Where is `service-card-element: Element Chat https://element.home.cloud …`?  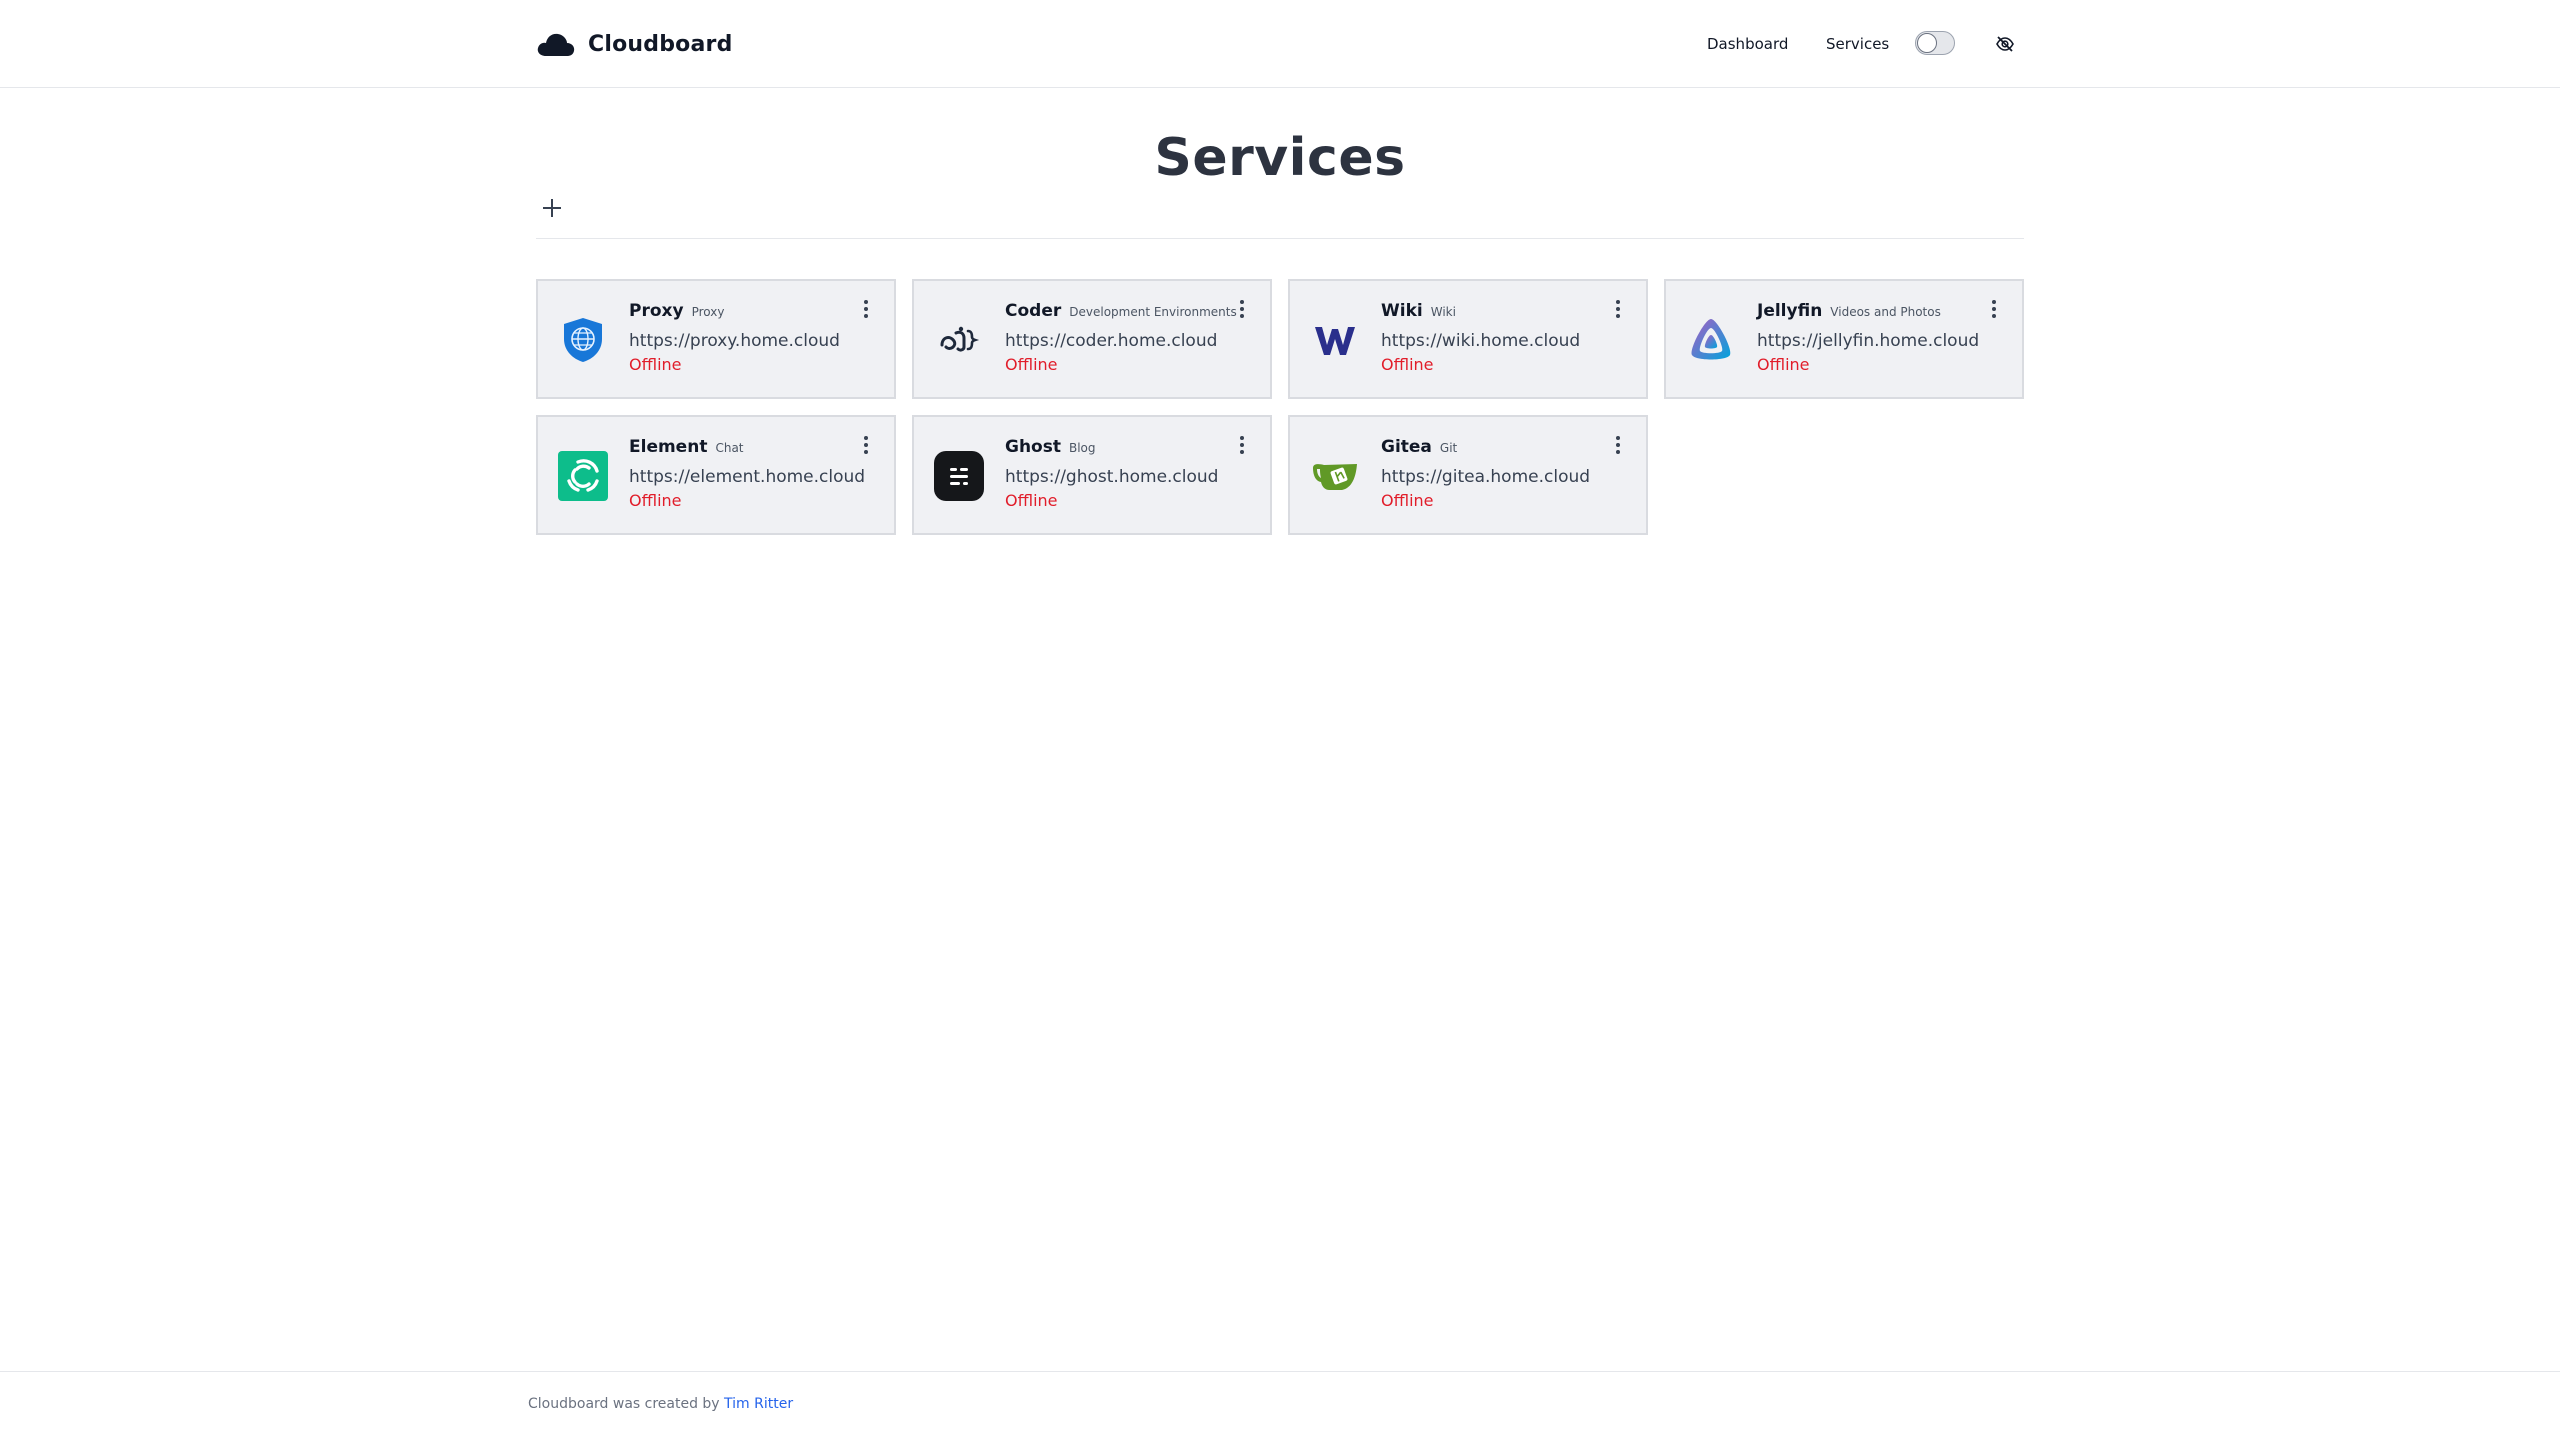 service-card-element: Element Chat https://element.home.cloud … is located at coordinates (716, 475).